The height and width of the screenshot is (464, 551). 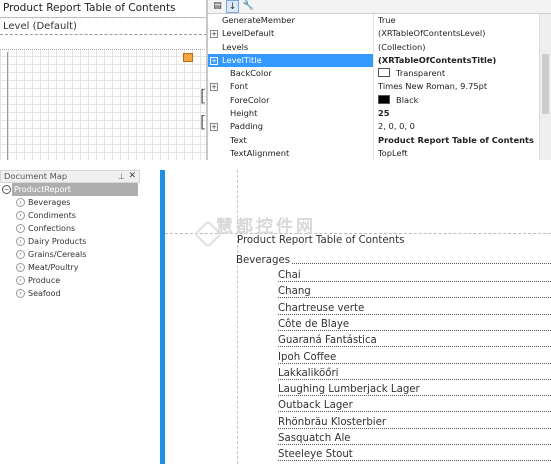 I want to click on close-icon: ✕, so click(x=132, y=176).